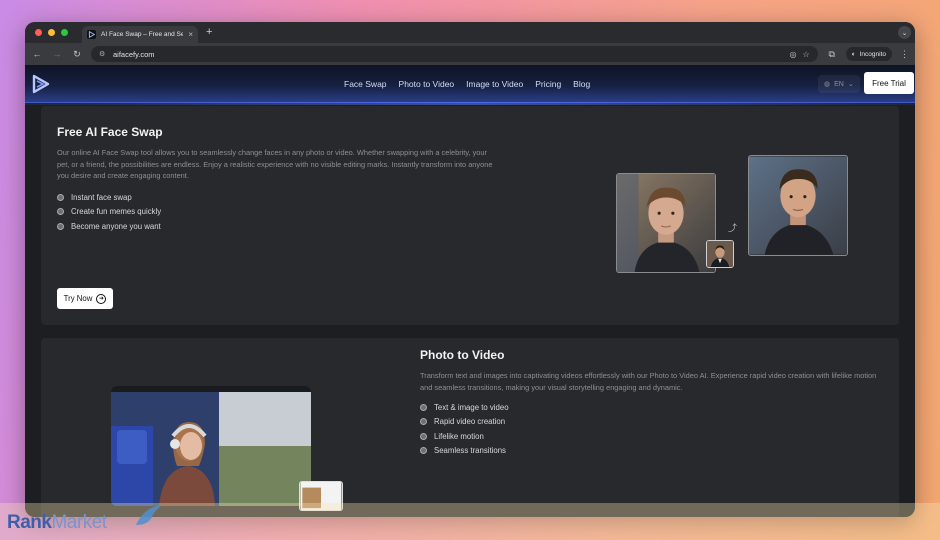 This screenshot has width=940, height=540. I want to click on try-now-button: Try Now ➜, so click(85, 298).